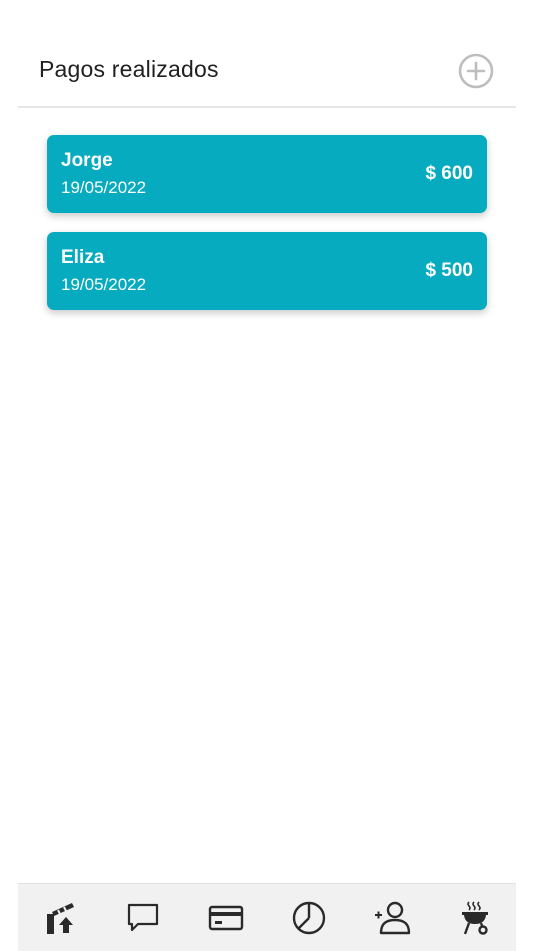 This screenshot has height=951, width=534. I want to click on chat-bubble-icon, so click(143, 917).